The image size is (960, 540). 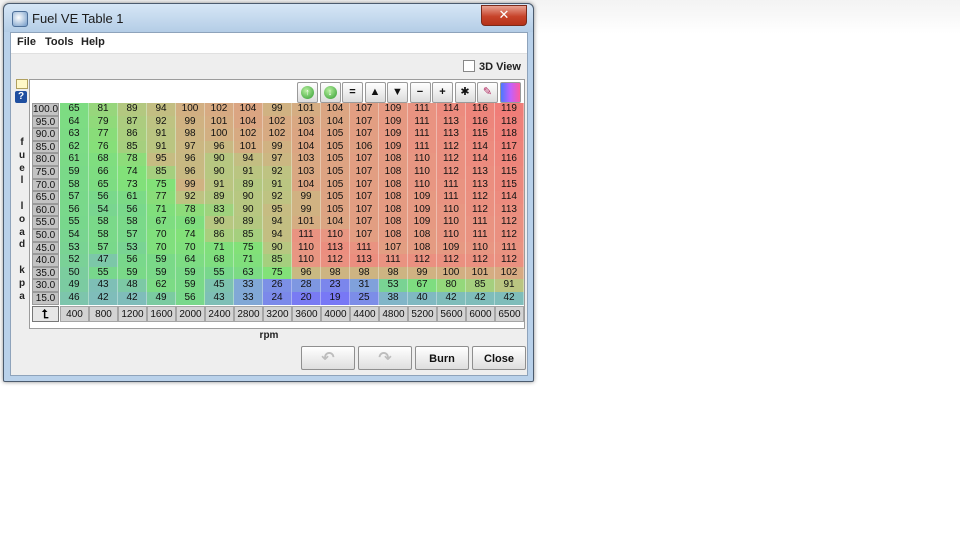 What do you see at coordinates (161, 235) in the screenshot?
I see `table-cell: 70` at bounding box center [161, 235].